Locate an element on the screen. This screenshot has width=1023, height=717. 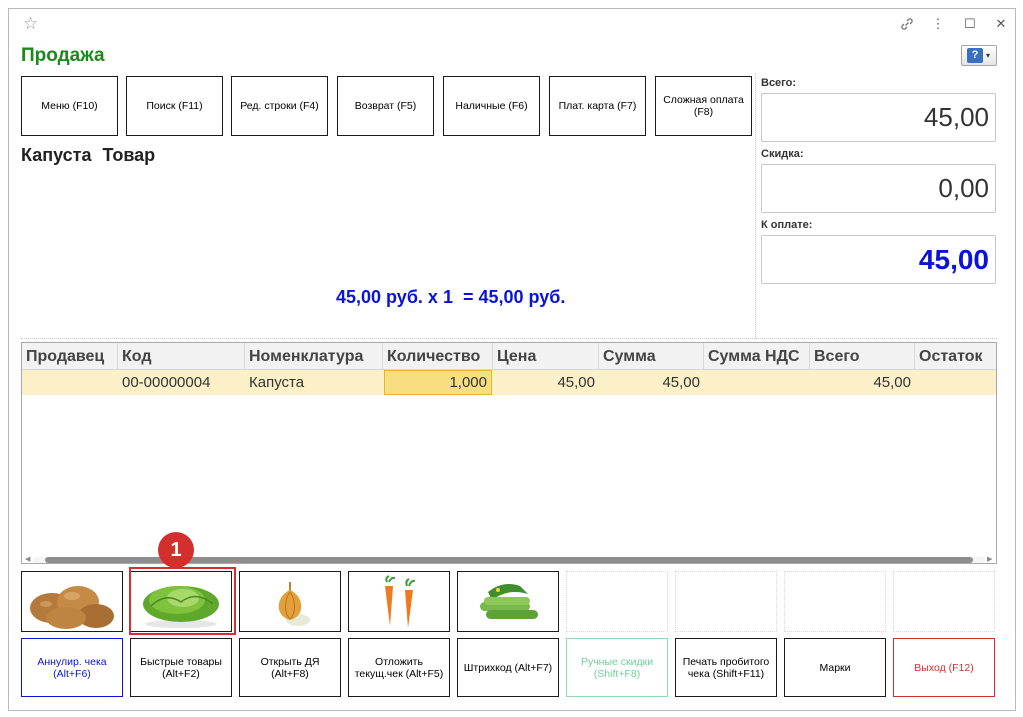
column-header-item: Номенклатура is located at coordinates (314, 356).